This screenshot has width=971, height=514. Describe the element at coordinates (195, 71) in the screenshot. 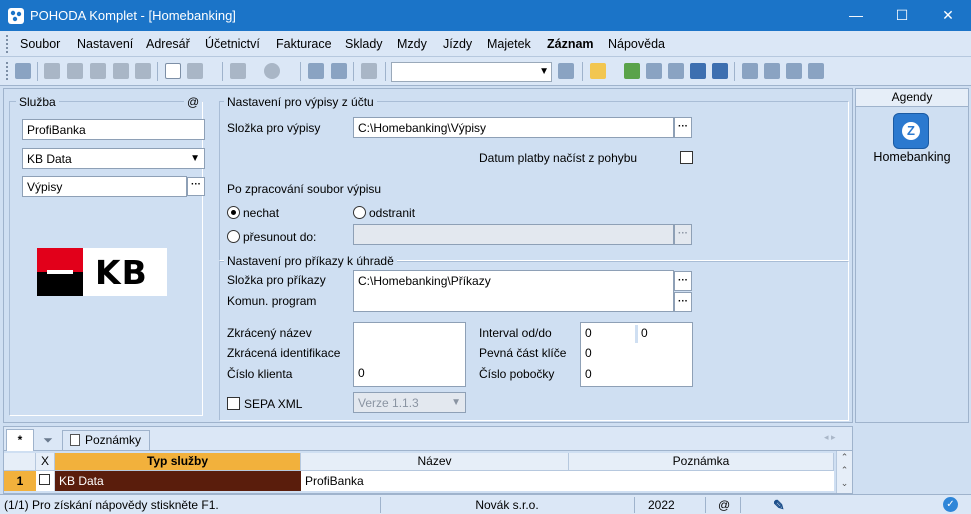

I see `edit-icon` at that location.